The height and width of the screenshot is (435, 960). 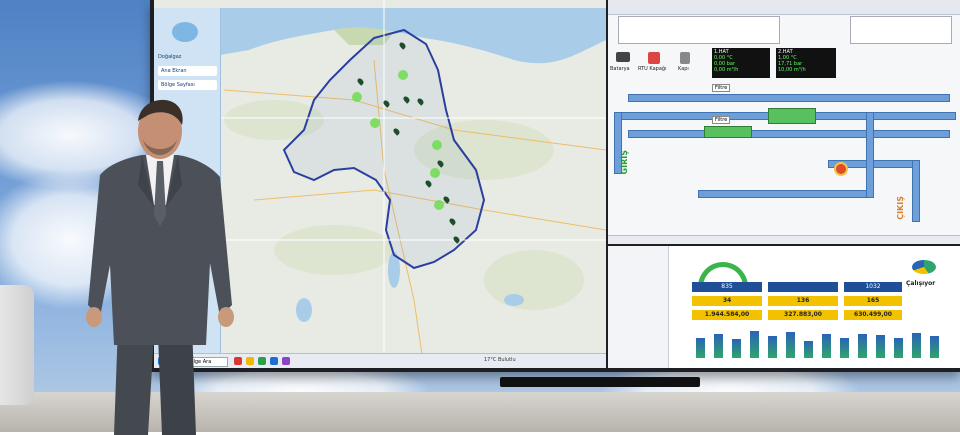 I want to click on exit-label: ÇIKIŞ, so click(x=900, y=208).